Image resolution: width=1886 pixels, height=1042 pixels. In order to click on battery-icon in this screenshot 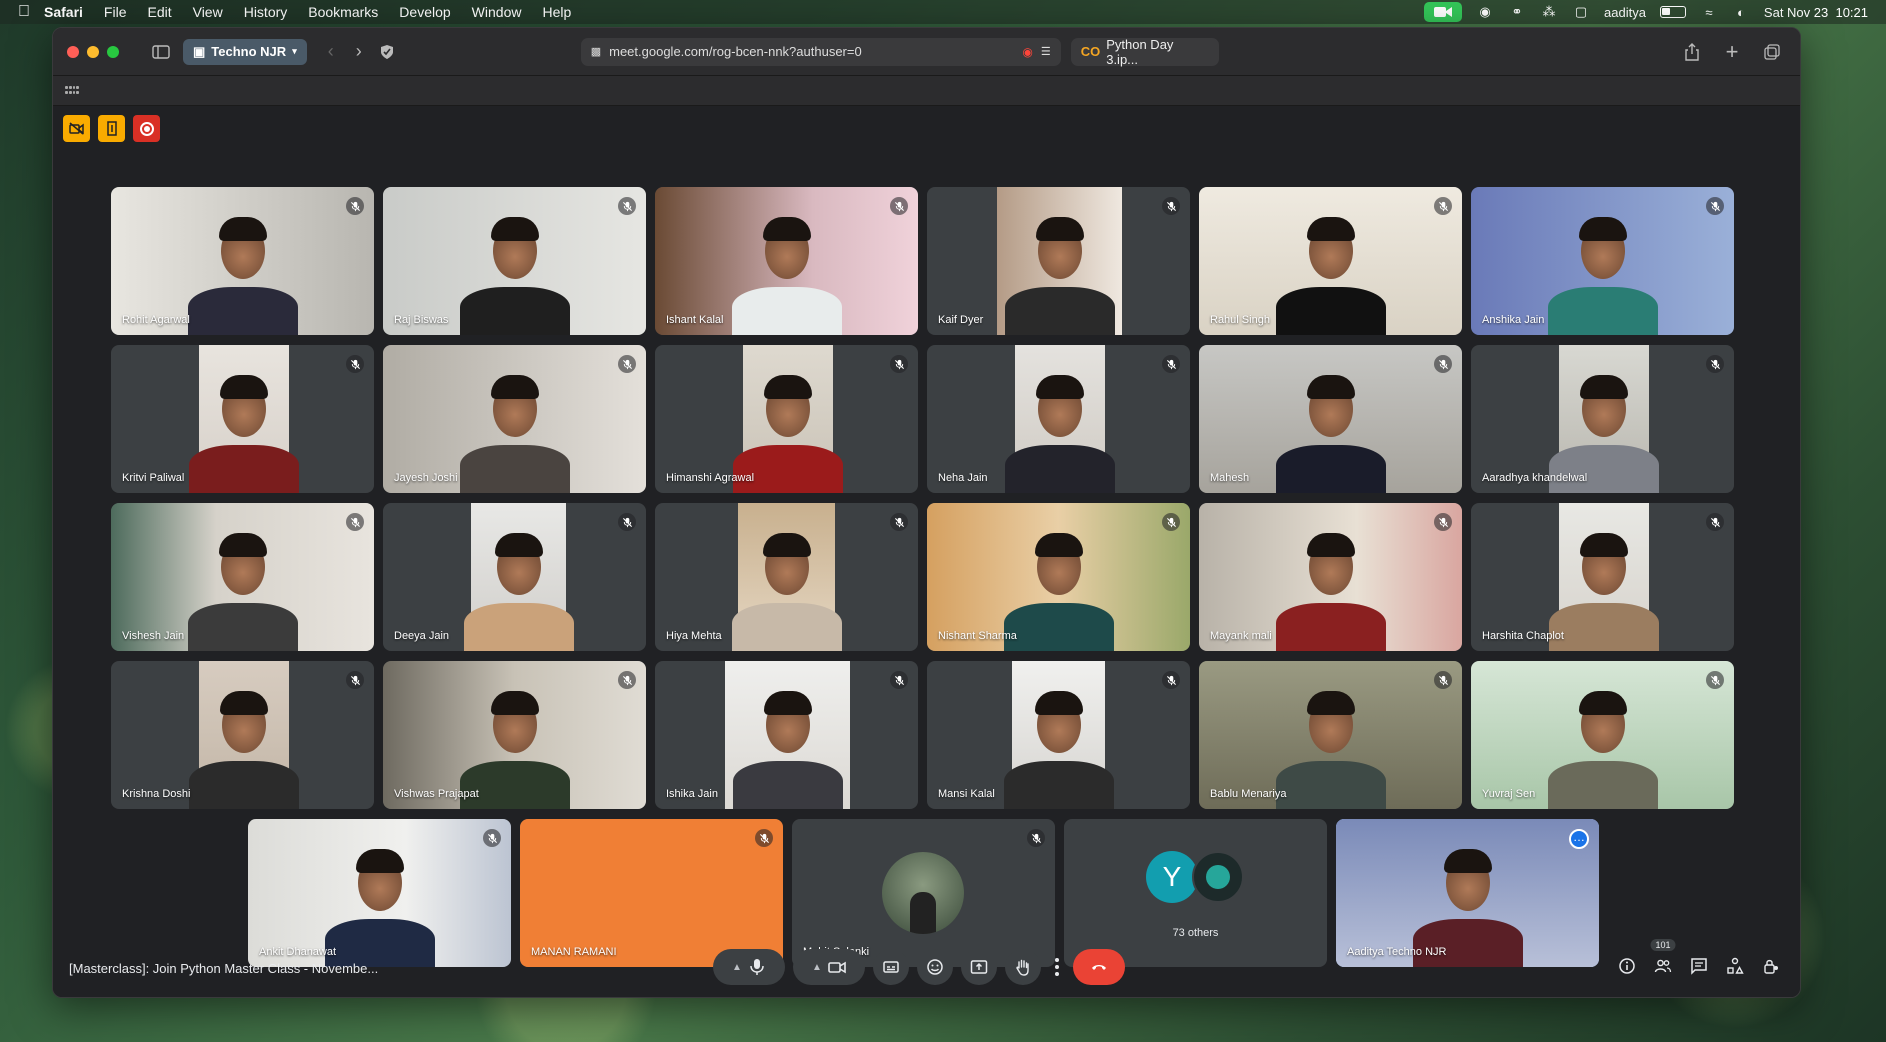, I will do `click(1672, 12)`.